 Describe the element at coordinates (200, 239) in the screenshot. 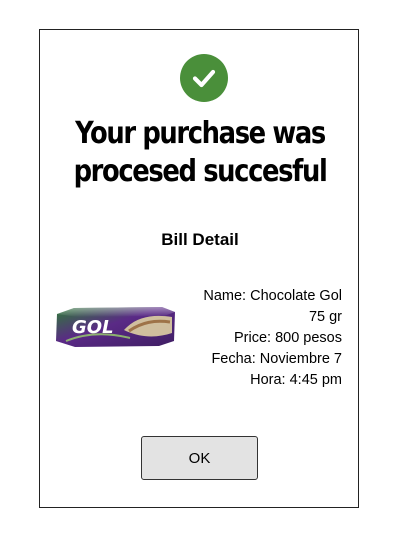

I see `bill-detail-heading: Bill Detail` at that location.